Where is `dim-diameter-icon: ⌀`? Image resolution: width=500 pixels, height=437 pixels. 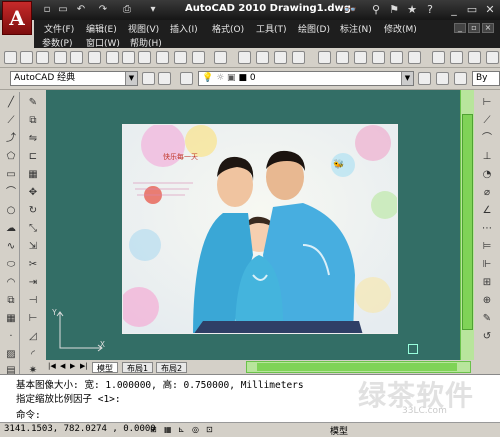
dim-diameter-icon: ⌀ is located at coordinates (487, 193).